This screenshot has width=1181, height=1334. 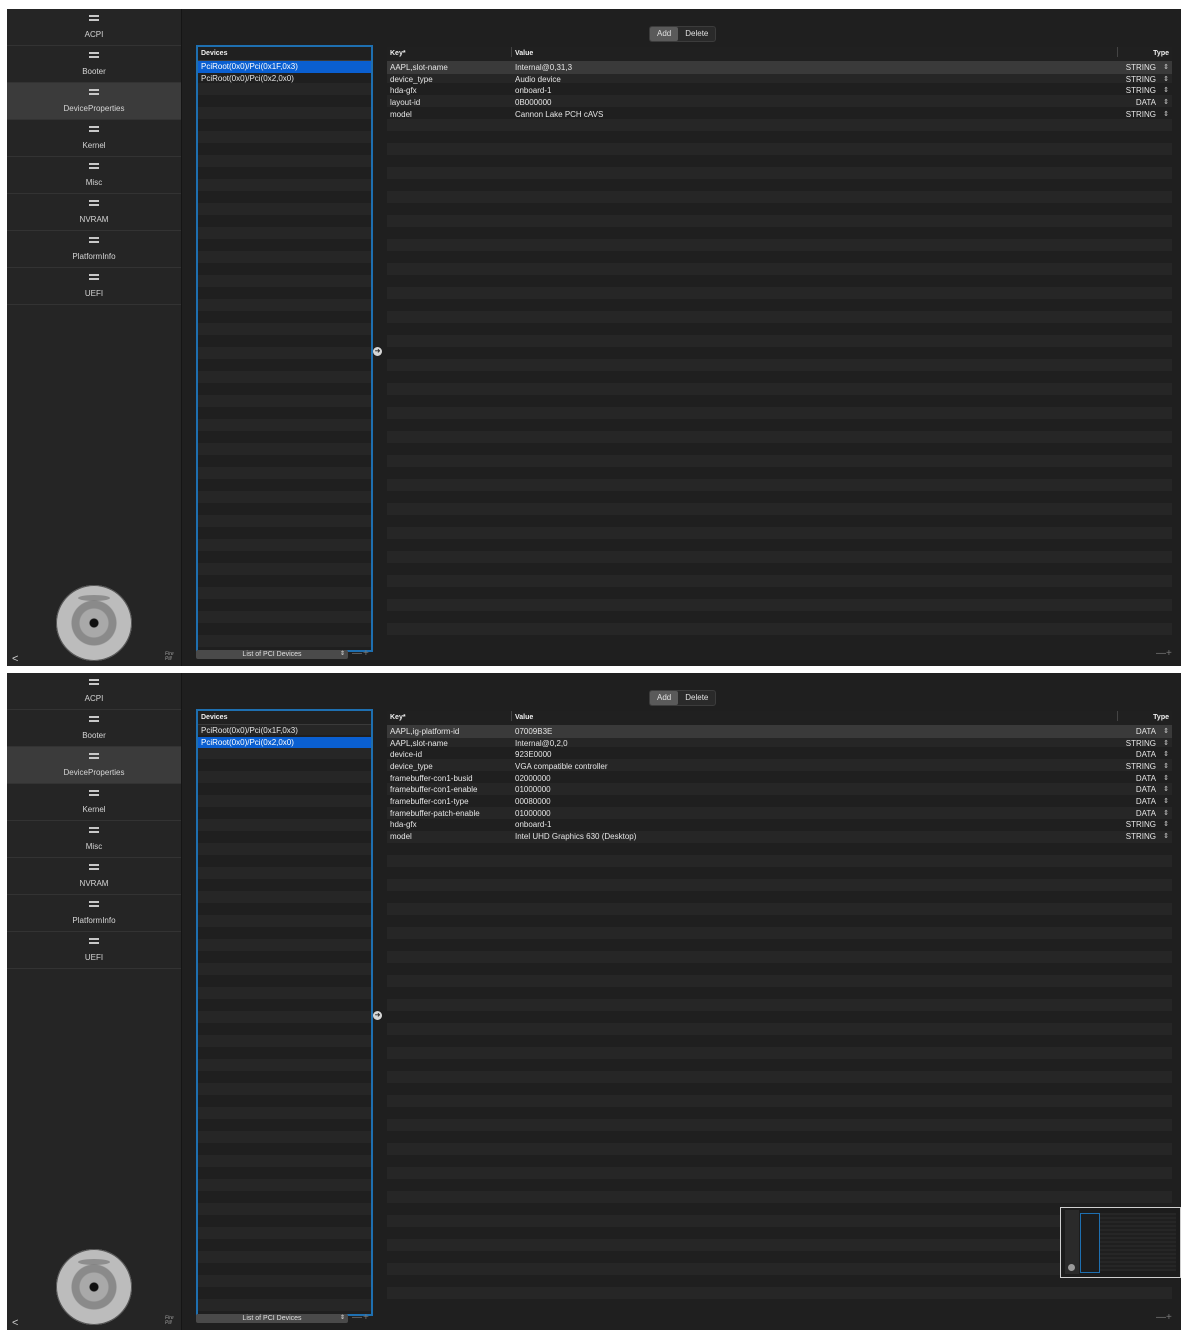 I want to click on table-row: device-id 923E0000 DATA ⇕, so click(x=779, y=755).